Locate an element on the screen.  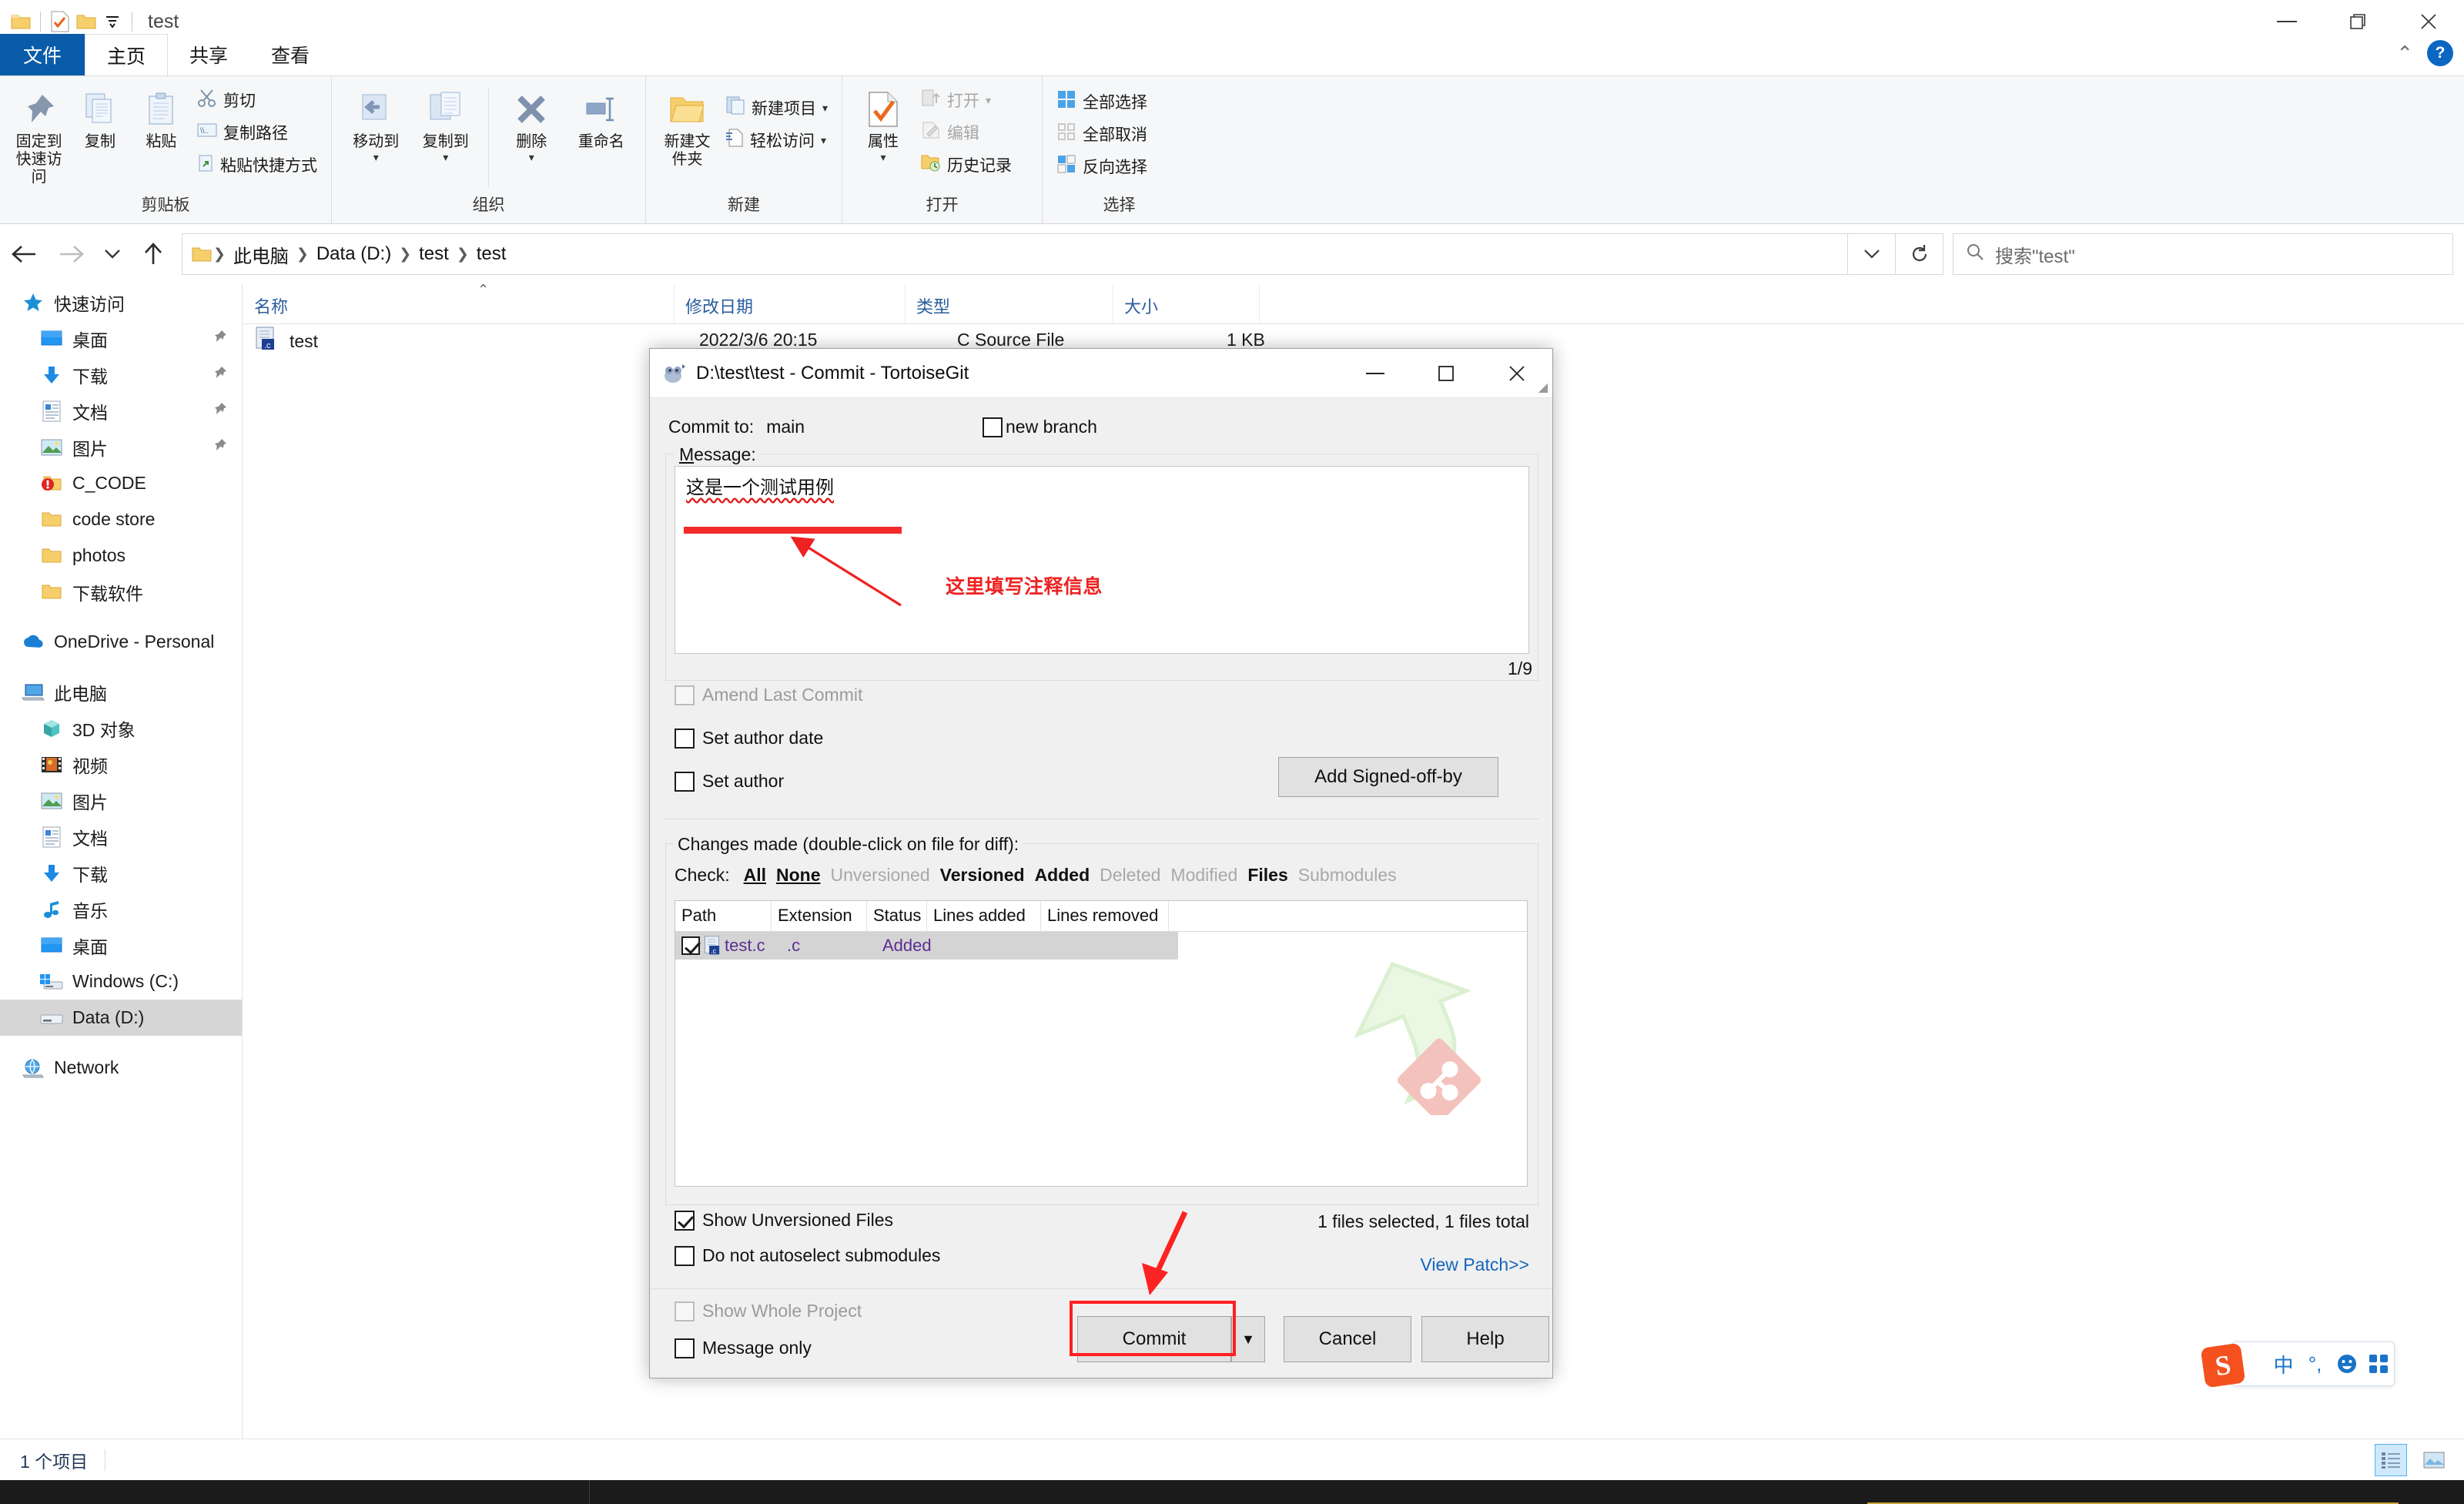
check-link-all: All is located at coordinates (755, 875).